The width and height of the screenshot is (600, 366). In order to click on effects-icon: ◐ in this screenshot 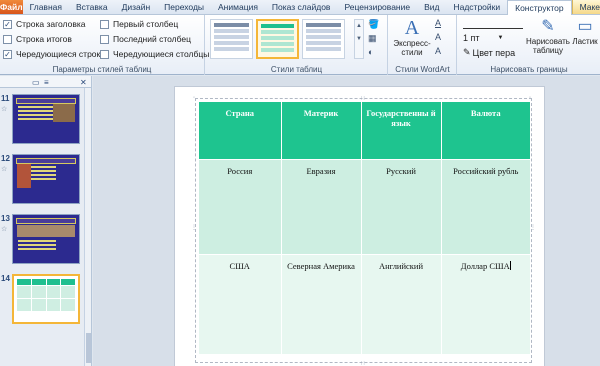, I will do `click(371, 52)`.